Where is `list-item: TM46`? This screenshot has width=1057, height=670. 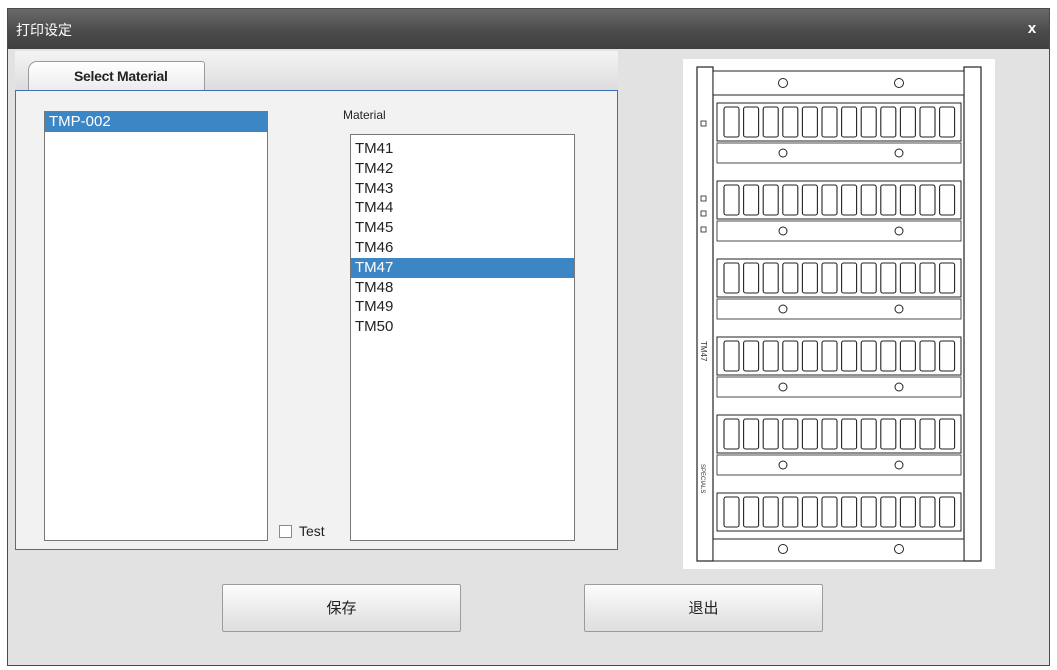
list-item: TM46 is located at coordinates (462, 248).